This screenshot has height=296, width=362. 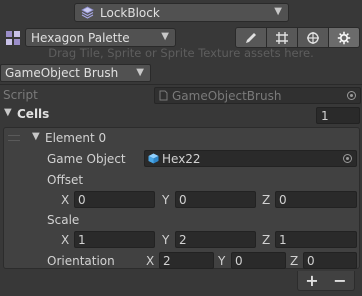 What do you see at coordinates (181, 116) in the screenshot?
I see `cells-header: ▼ Cells` at bounding box center [181, 116].